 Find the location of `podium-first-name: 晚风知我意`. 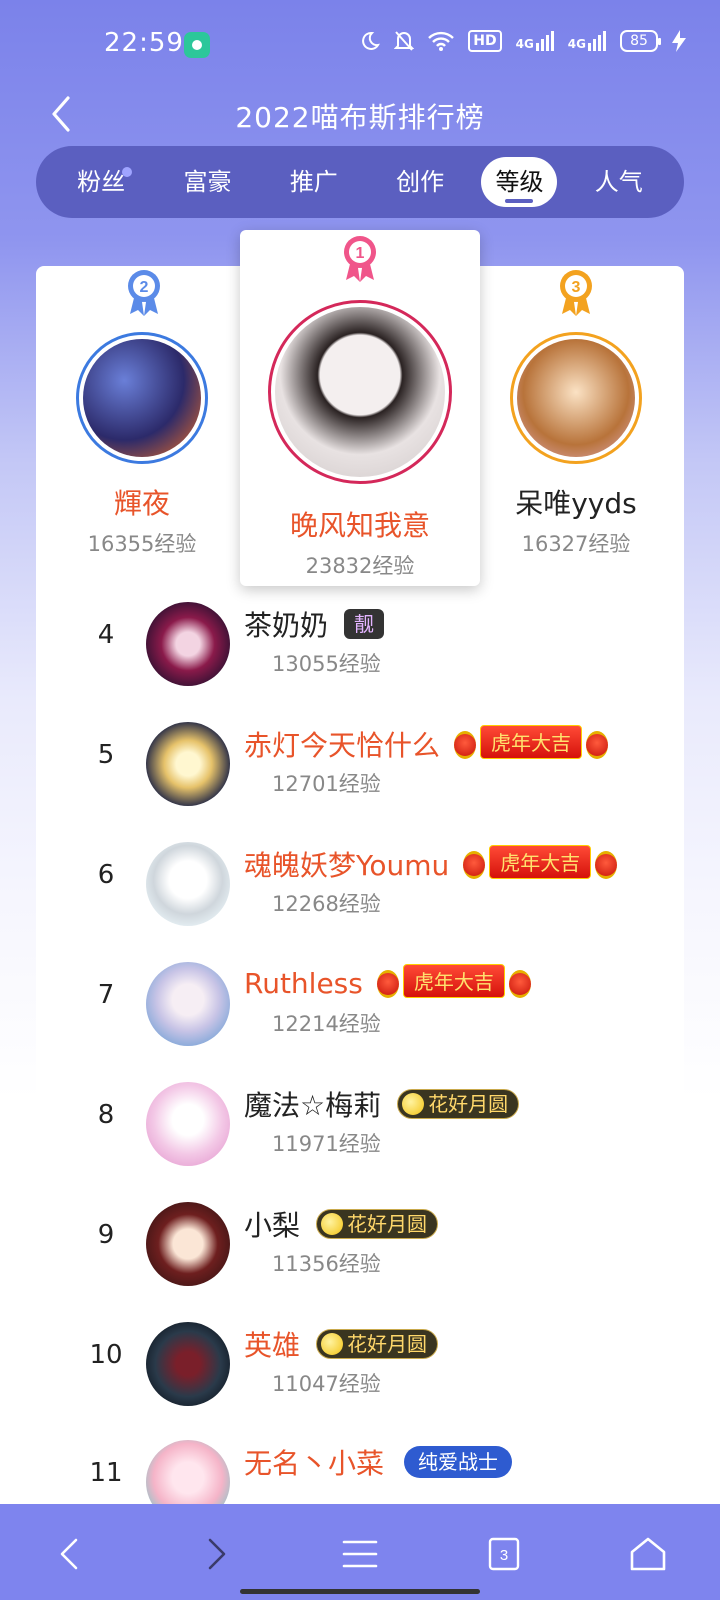

podium-first-name: 晚风知我意 is located at coordinates (360, 524).